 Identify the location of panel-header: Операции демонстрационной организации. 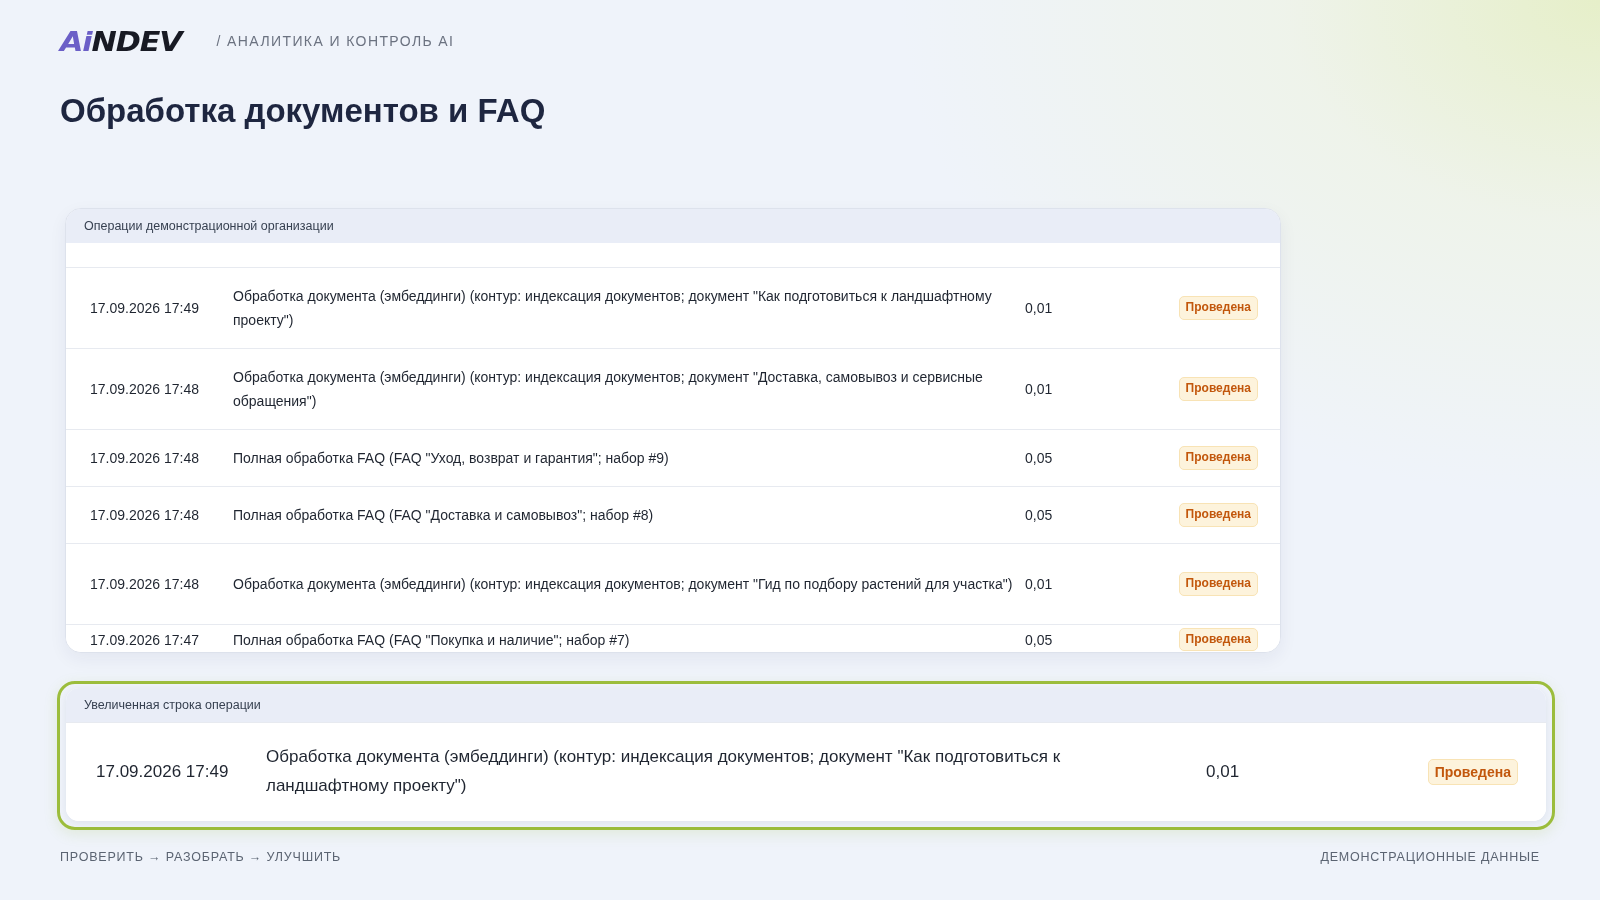
(673, 226).